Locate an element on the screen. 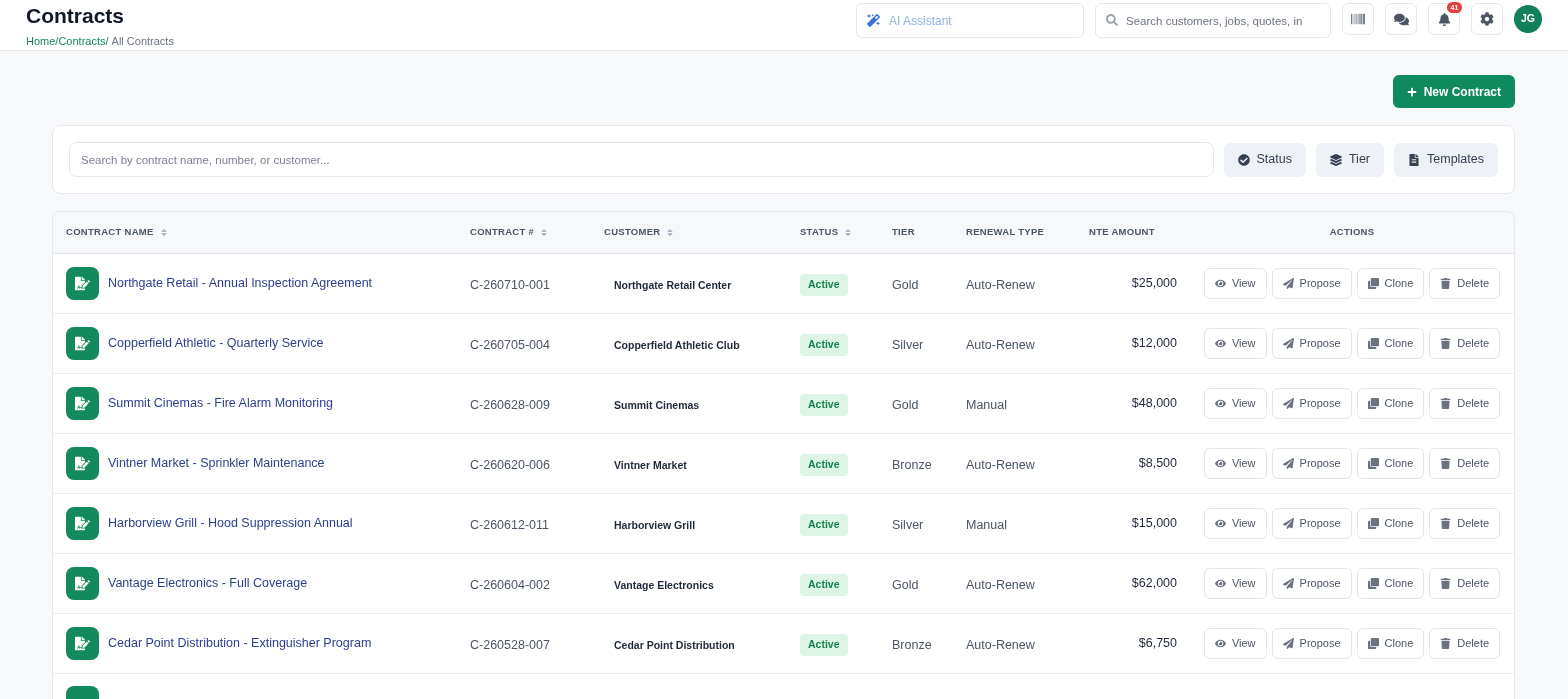  column-header: STATUS is located at coordinates (819, 232).